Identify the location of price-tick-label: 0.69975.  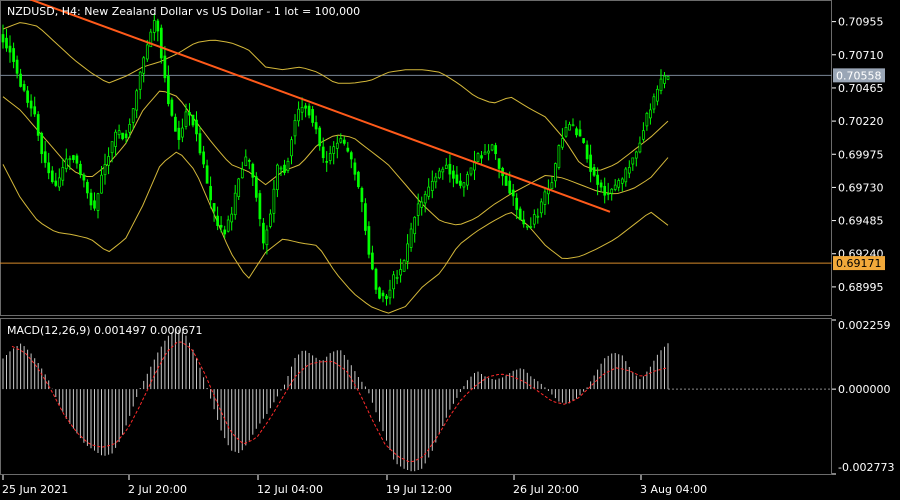
(861, 154).